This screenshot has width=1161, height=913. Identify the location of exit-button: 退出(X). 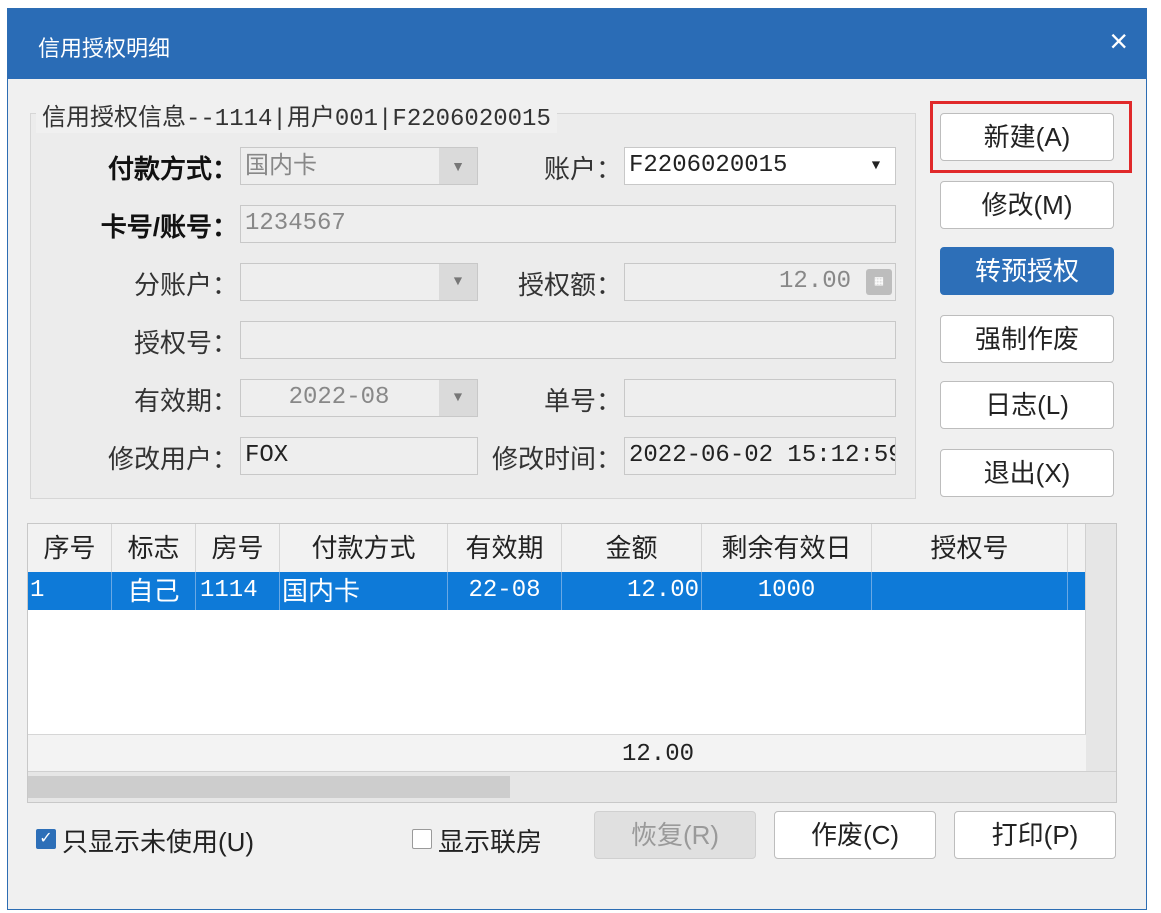
(1027, 473).